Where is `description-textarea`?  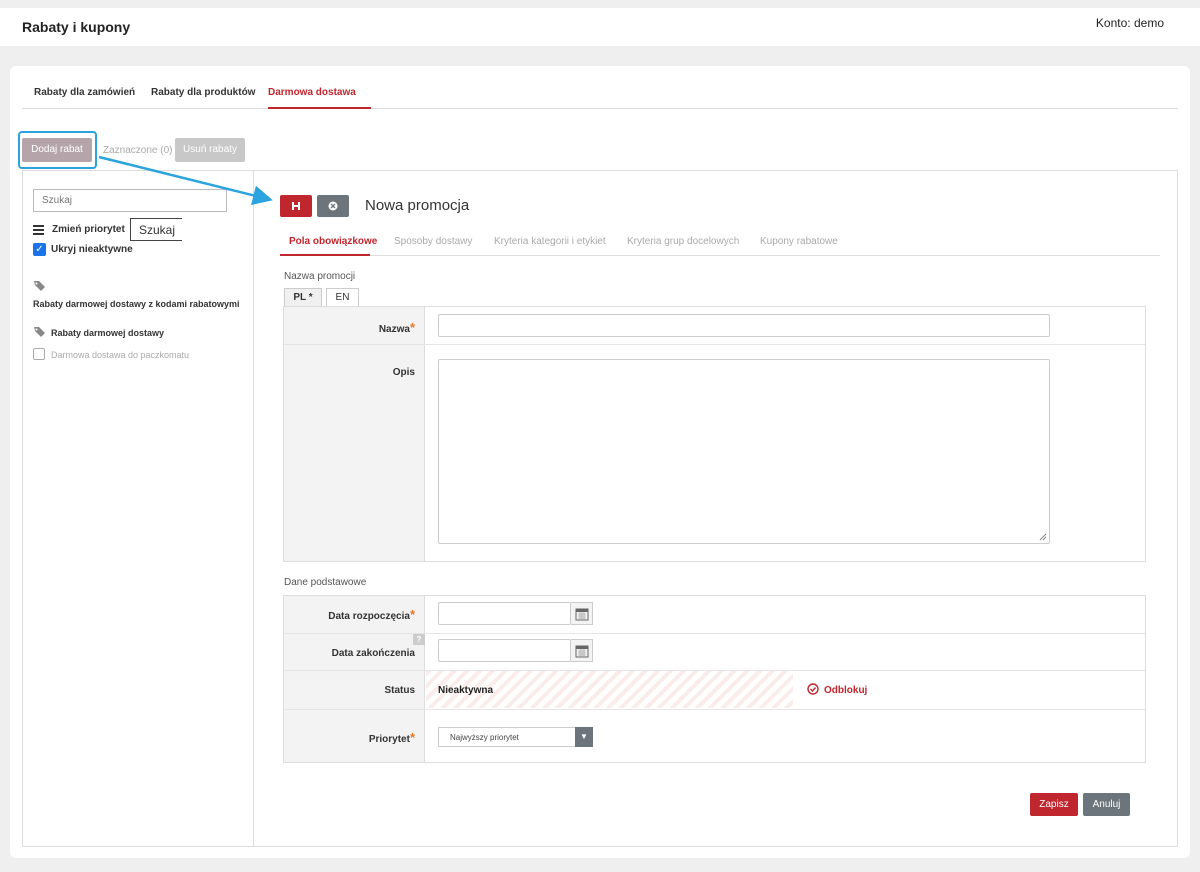
description-textarea is located at coordinates (744, 451).